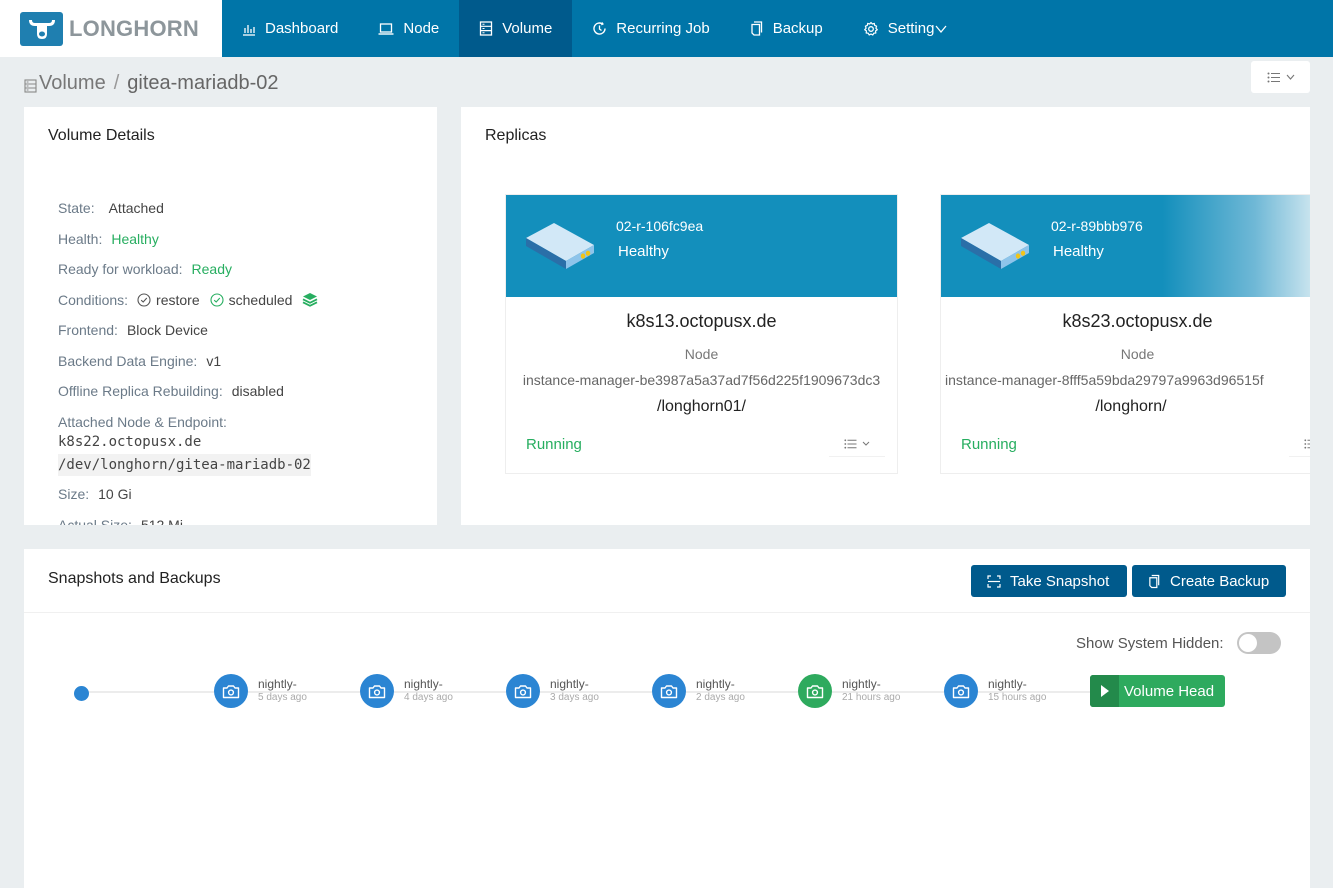 The width and height of the screenshot is (1333, 888). I want to click on detail-label: Actual Size:, so click(95, 520).